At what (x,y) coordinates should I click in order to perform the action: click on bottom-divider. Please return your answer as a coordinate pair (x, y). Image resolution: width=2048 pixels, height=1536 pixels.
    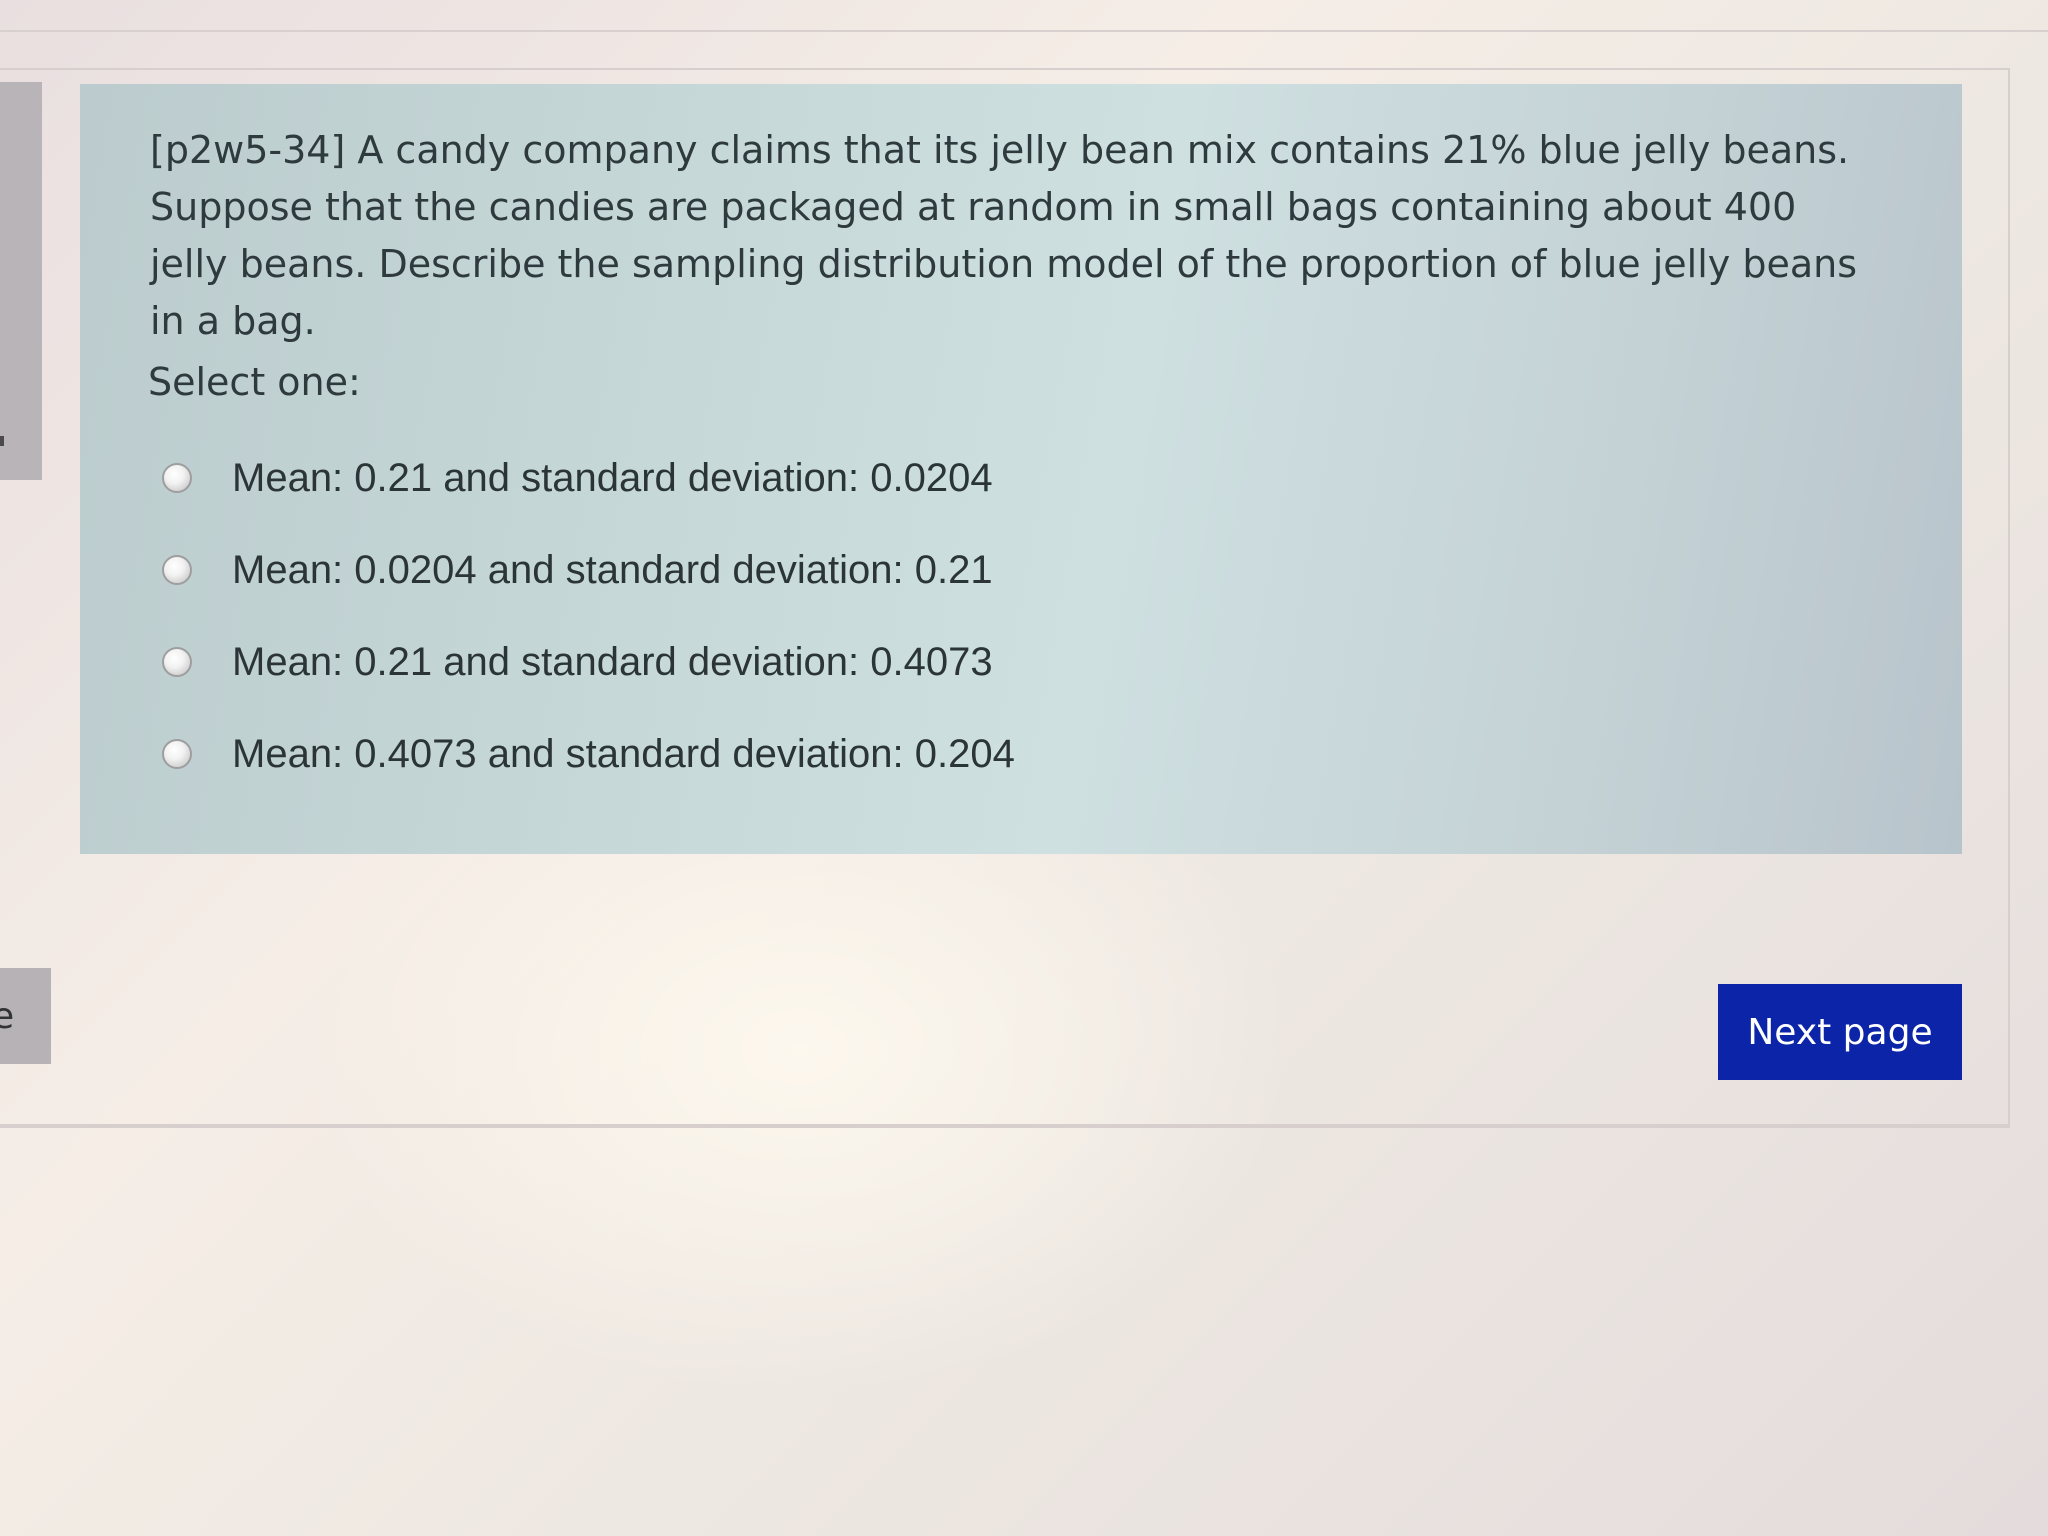
    Looking at the image, I should click on (1005, 1125).